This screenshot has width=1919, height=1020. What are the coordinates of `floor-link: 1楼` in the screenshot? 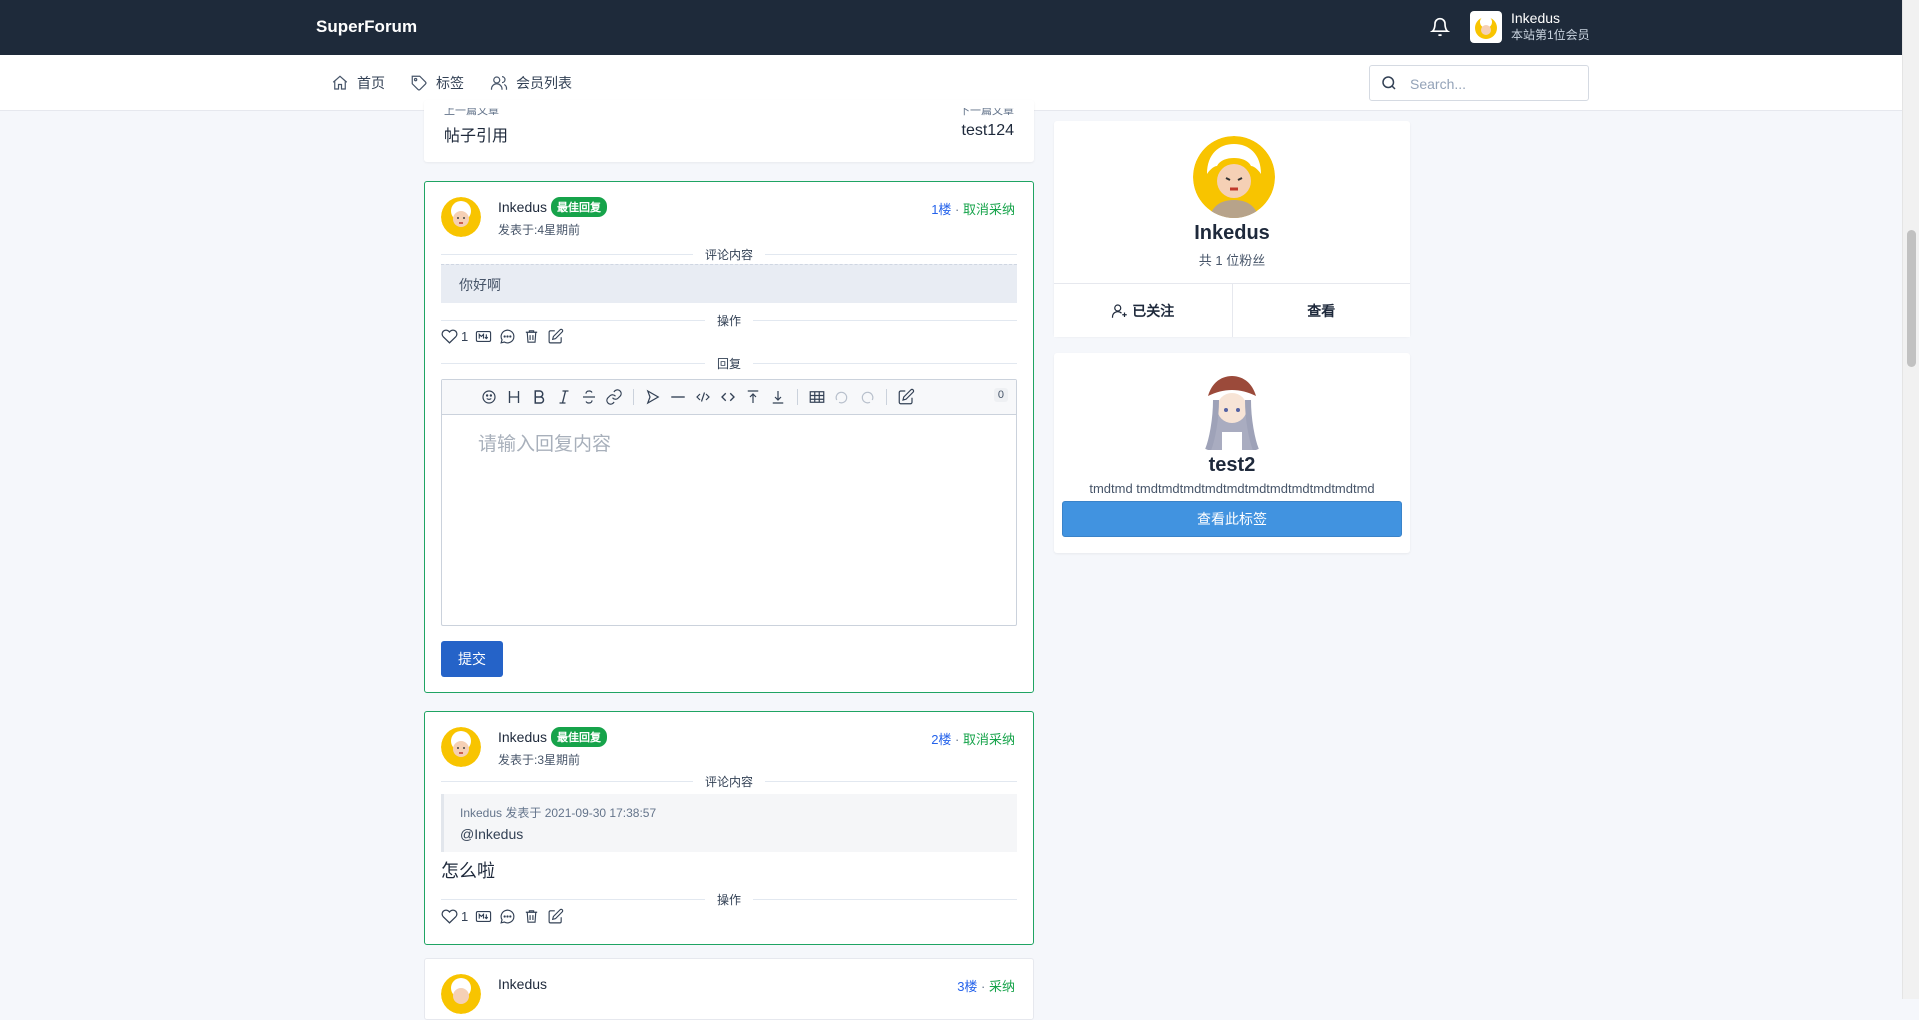 It's located at (941, 209).